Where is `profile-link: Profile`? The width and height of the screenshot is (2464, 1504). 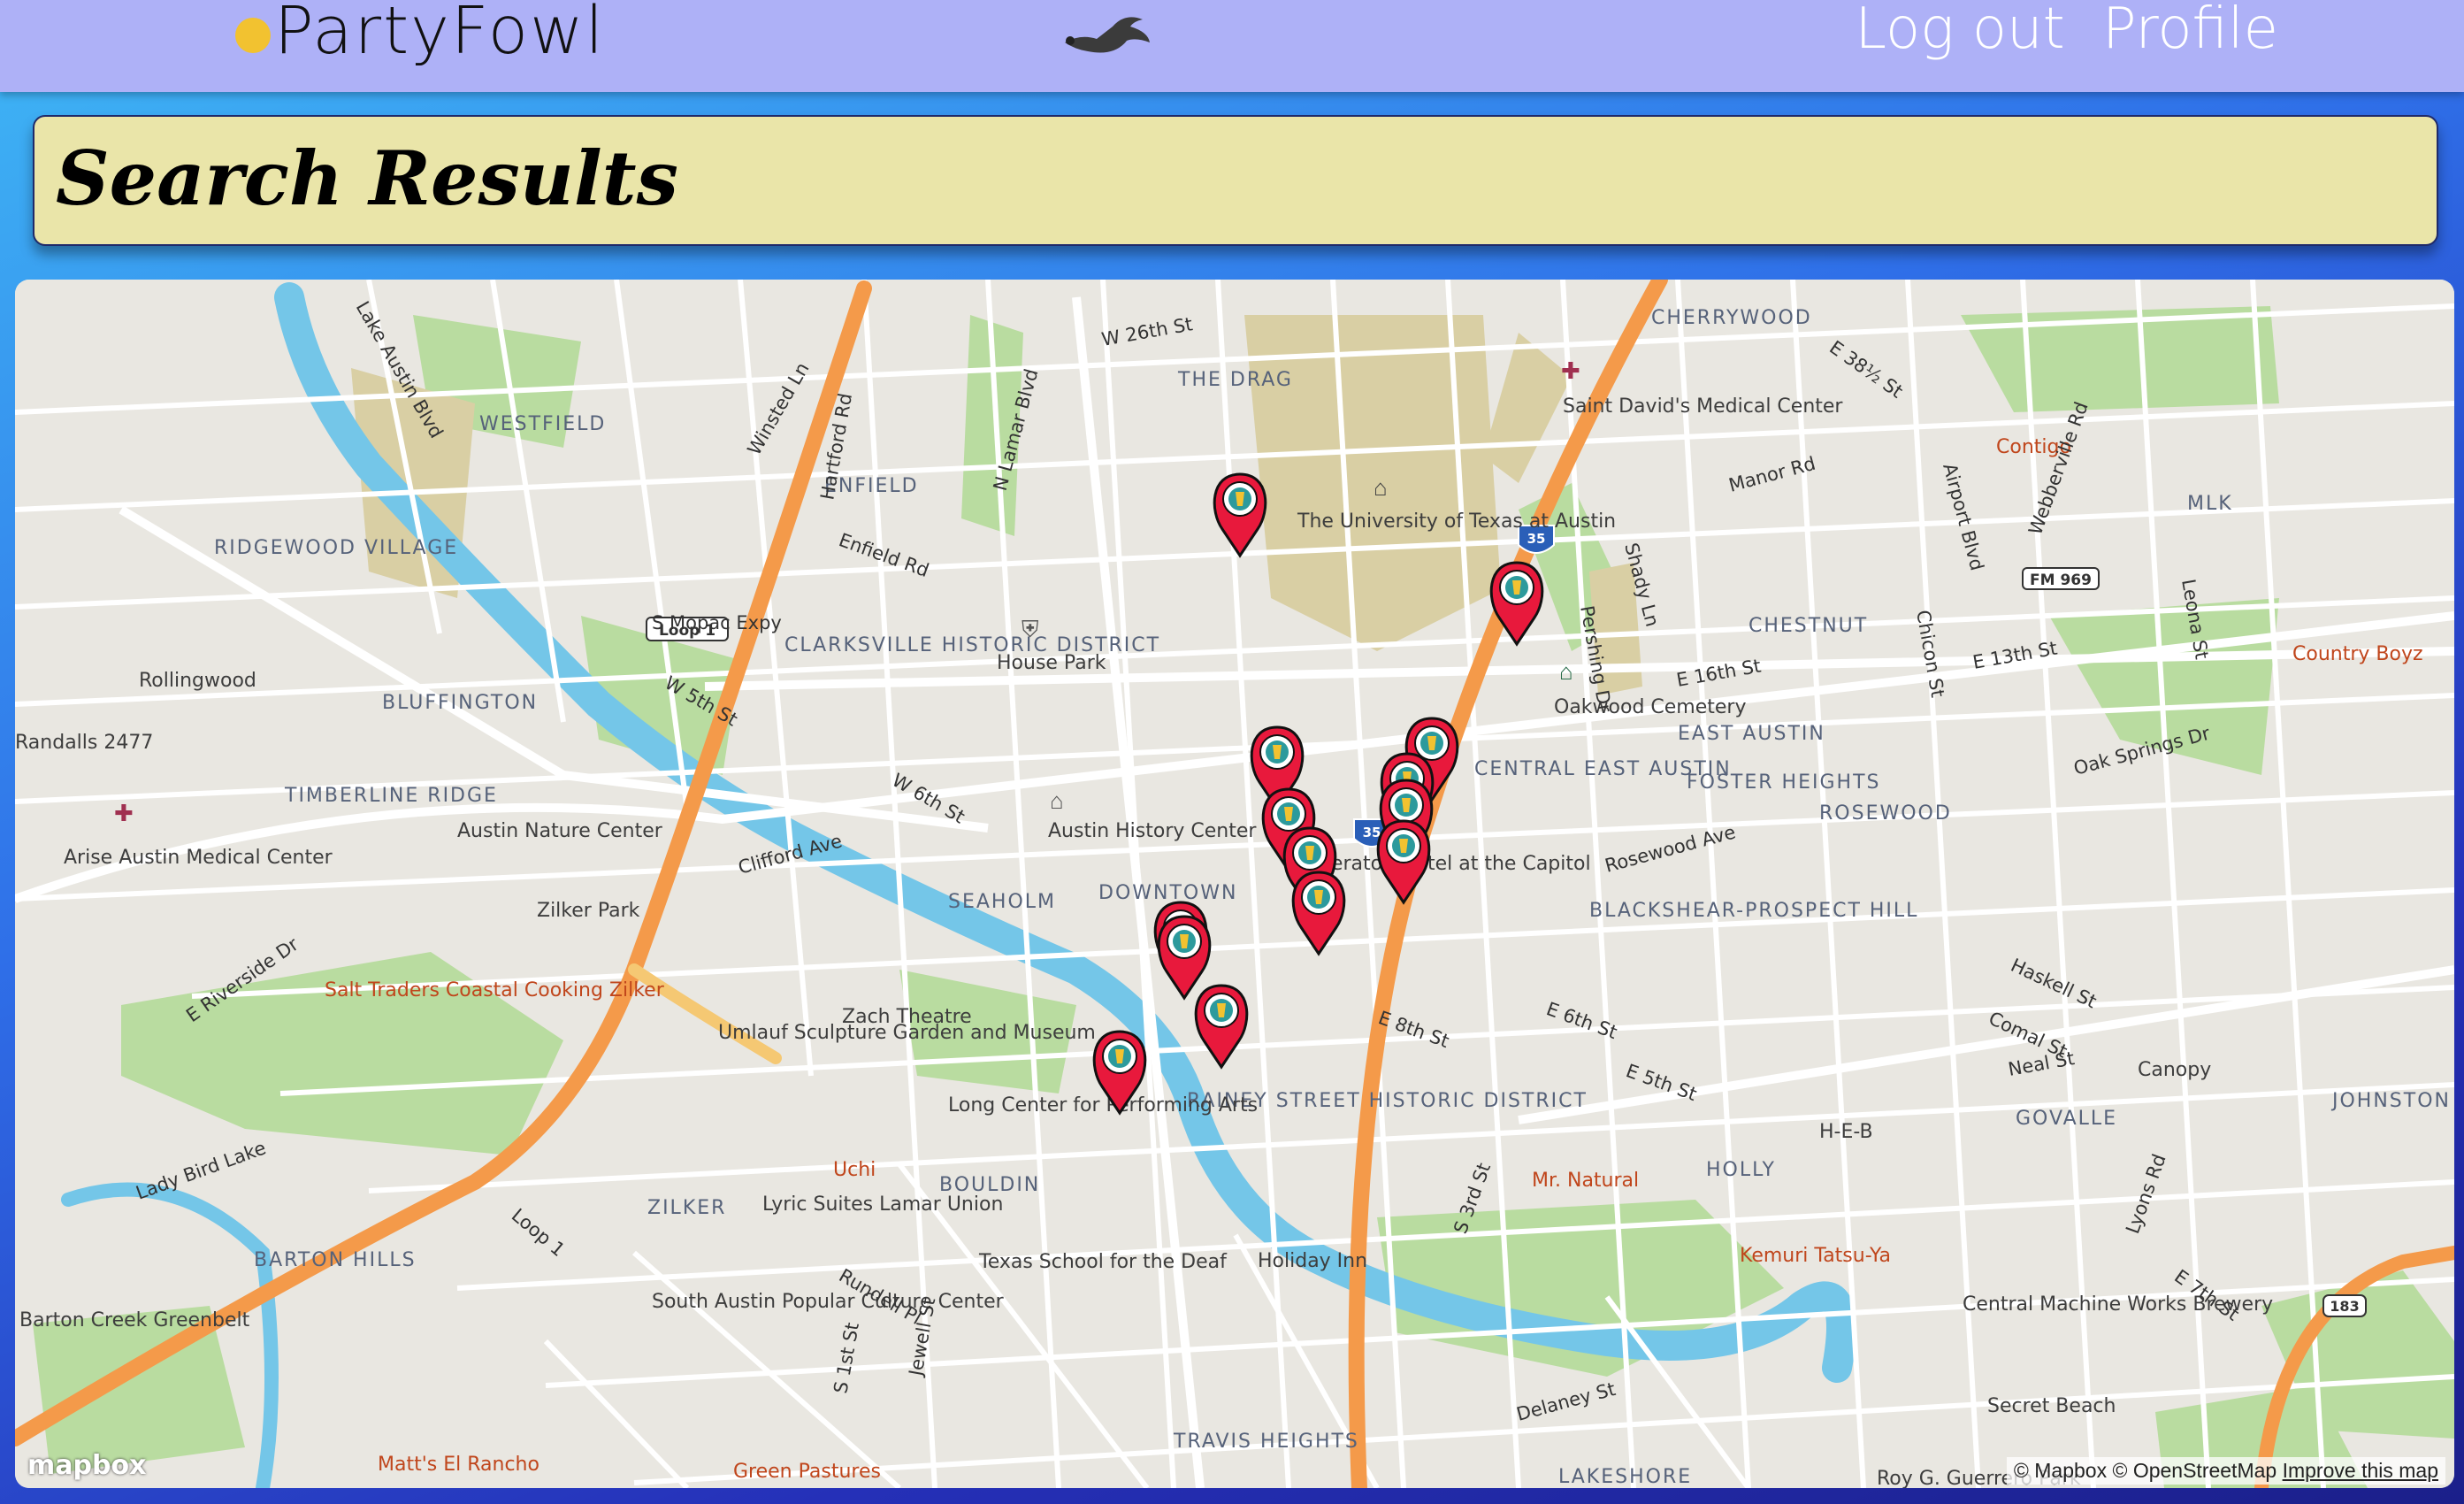 profile-link: Profile is located at coordinates (2190, 31).